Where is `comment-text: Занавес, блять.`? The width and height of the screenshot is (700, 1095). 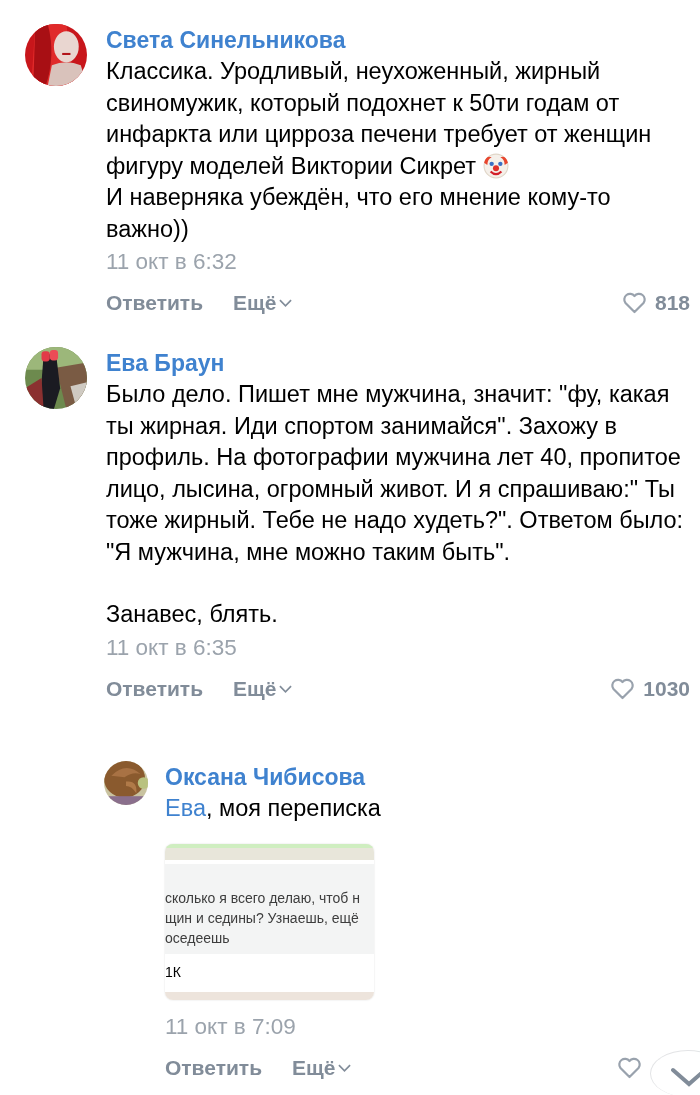
comment-text: Занавес, блять. is located at coordinates (192, 614).